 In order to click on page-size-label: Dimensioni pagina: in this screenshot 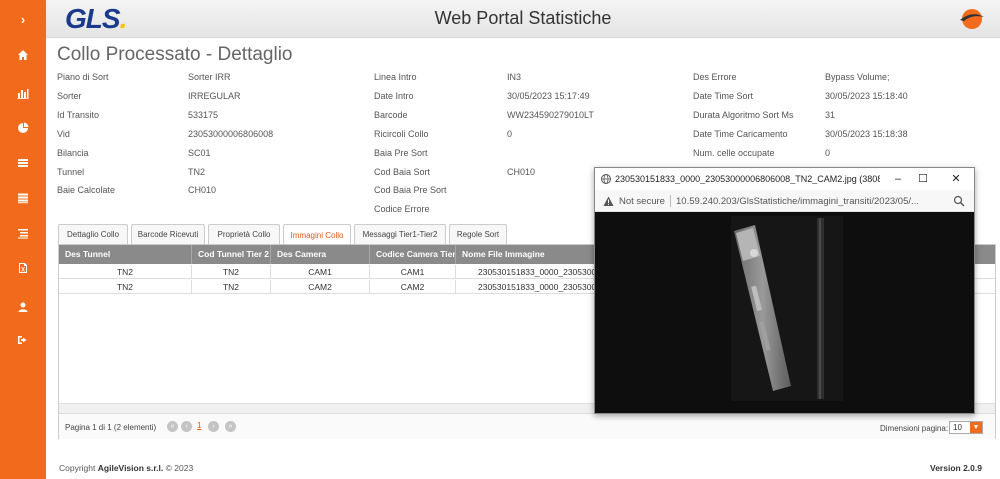, I will do `click(914, 428)`.